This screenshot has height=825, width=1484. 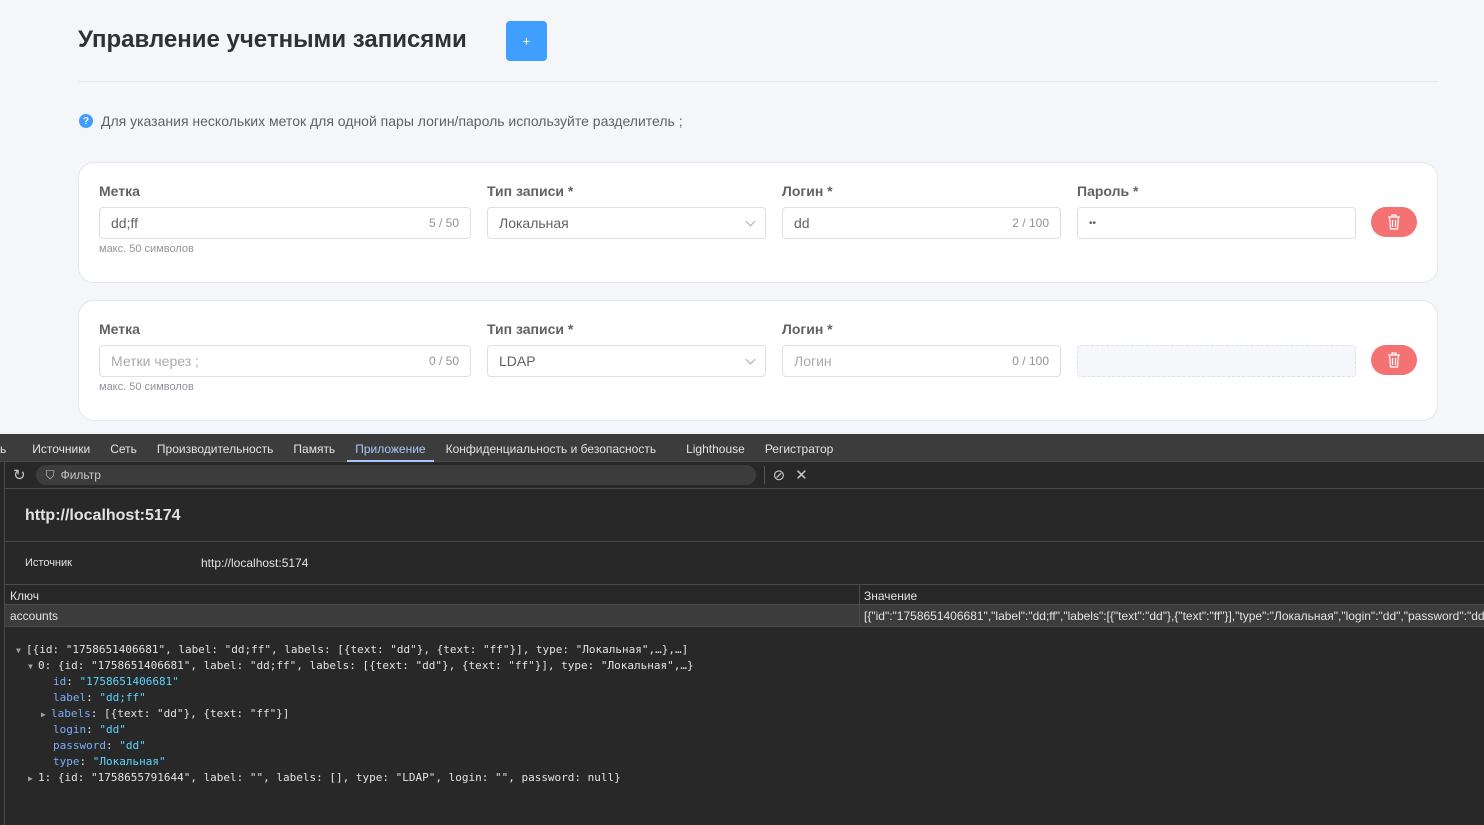 I want to click on row-key: accounts, so click(x=34, y=616).